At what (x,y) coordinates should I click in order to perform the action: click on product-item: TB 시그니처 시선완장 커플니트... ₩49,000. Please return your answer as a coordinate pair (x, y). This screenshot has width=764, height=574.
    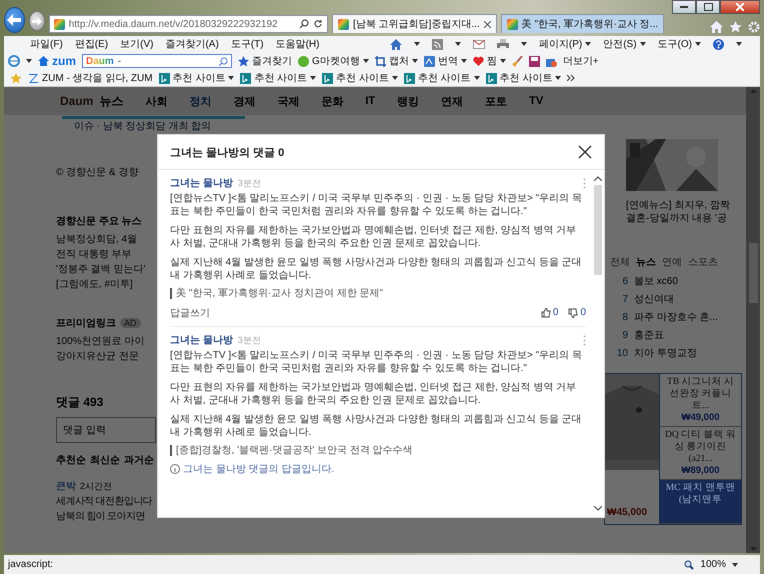
    Looking at the image, I should click on (700, 400).